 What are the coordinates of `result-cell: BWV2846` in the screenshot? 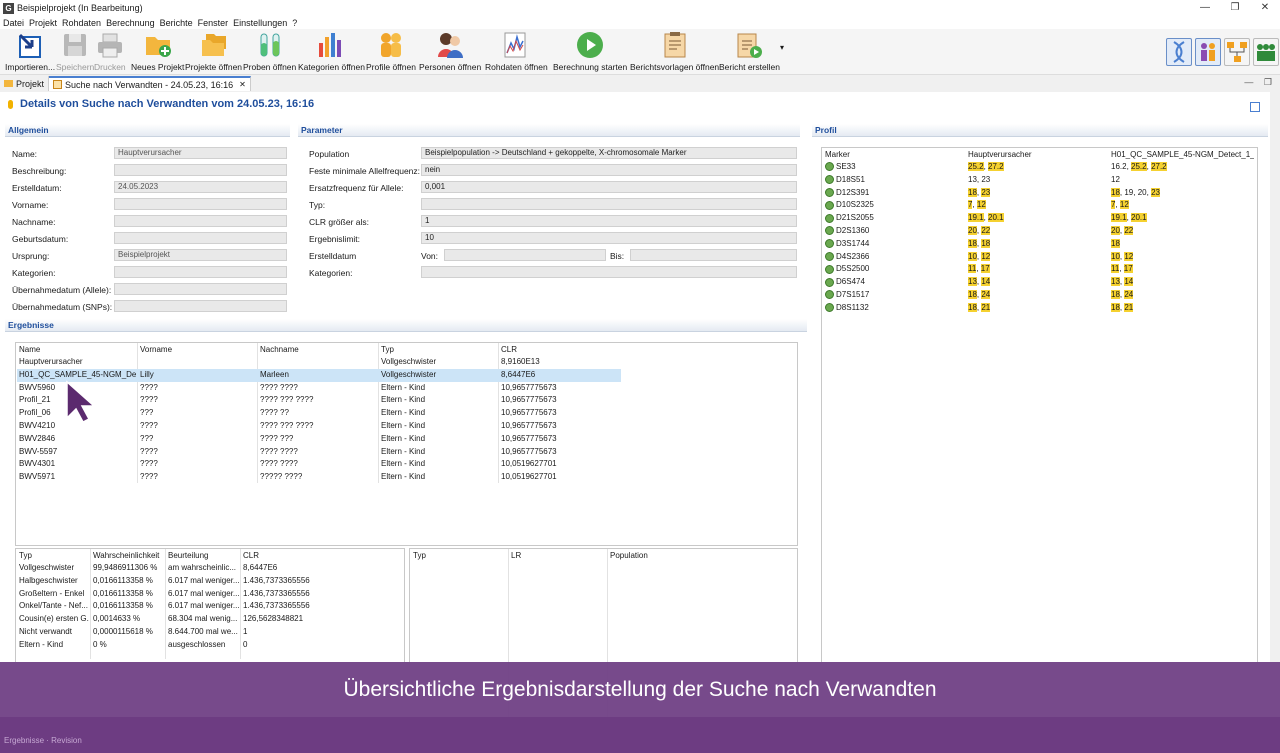 It's located at (77, 439).